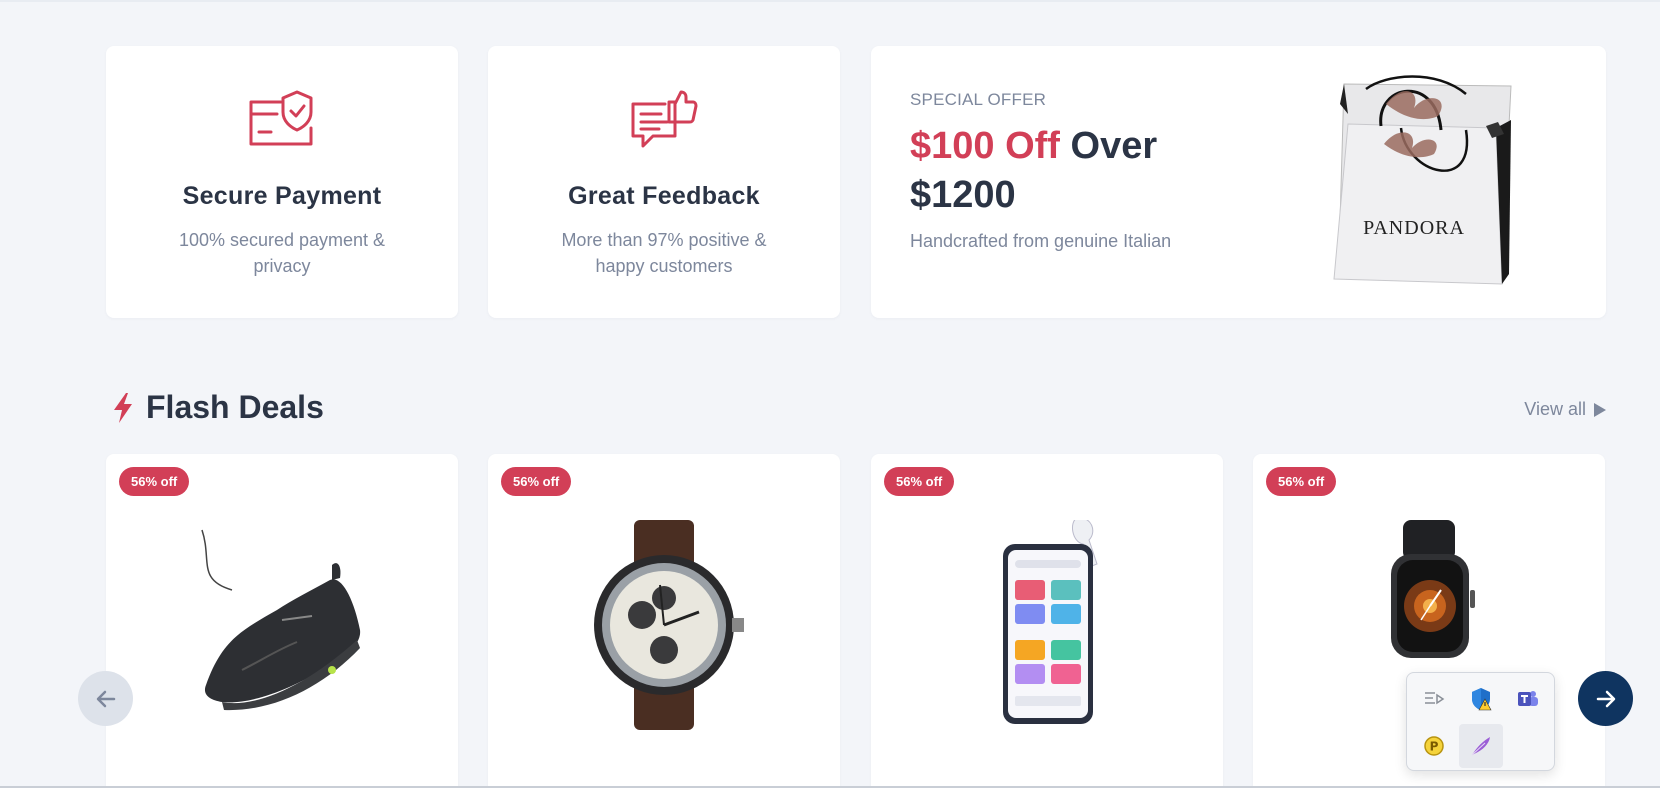 Image resolution: width=1660 pixels, height=788 pixels. What do you see at coordinates (1481, 699) in the screenshot?
I see `defender-warning-icon` at bounding box center [1481, 699].